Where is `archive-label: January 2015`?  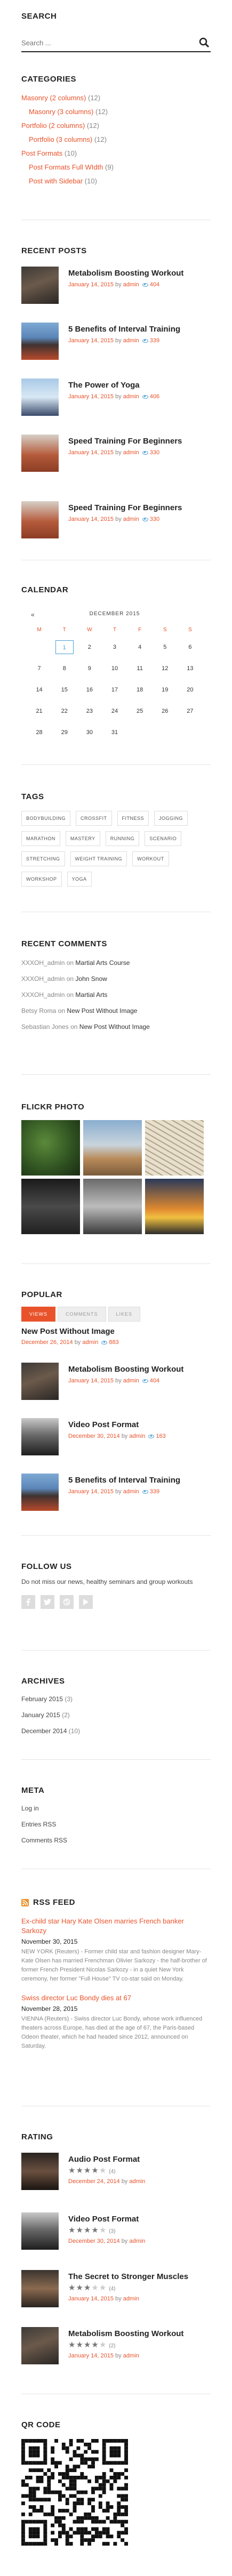 archive-label: January 2015 is located at coordinates (40, 1715).